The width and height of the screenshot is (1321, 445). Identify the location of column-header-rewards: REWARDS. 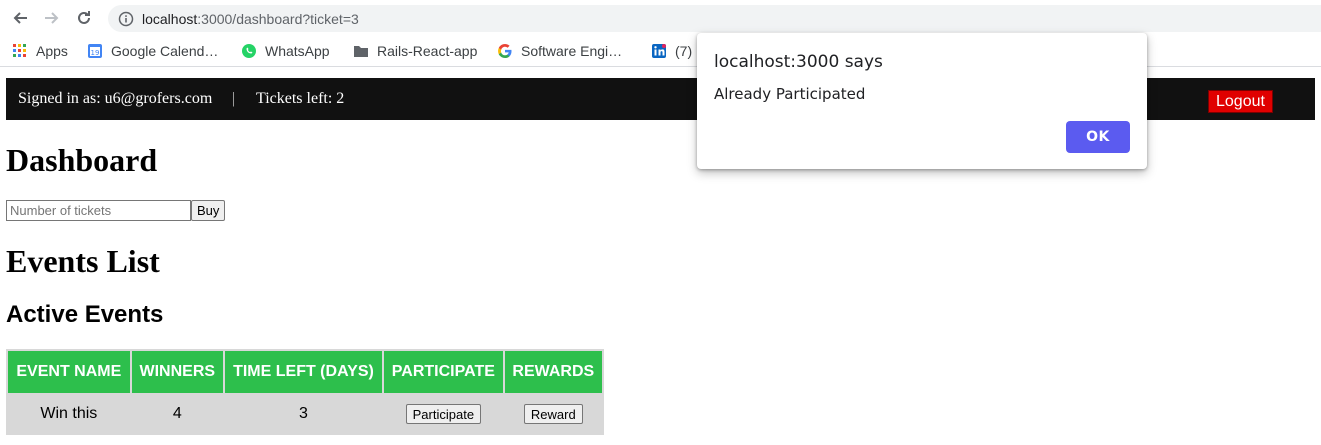
(553, 372).